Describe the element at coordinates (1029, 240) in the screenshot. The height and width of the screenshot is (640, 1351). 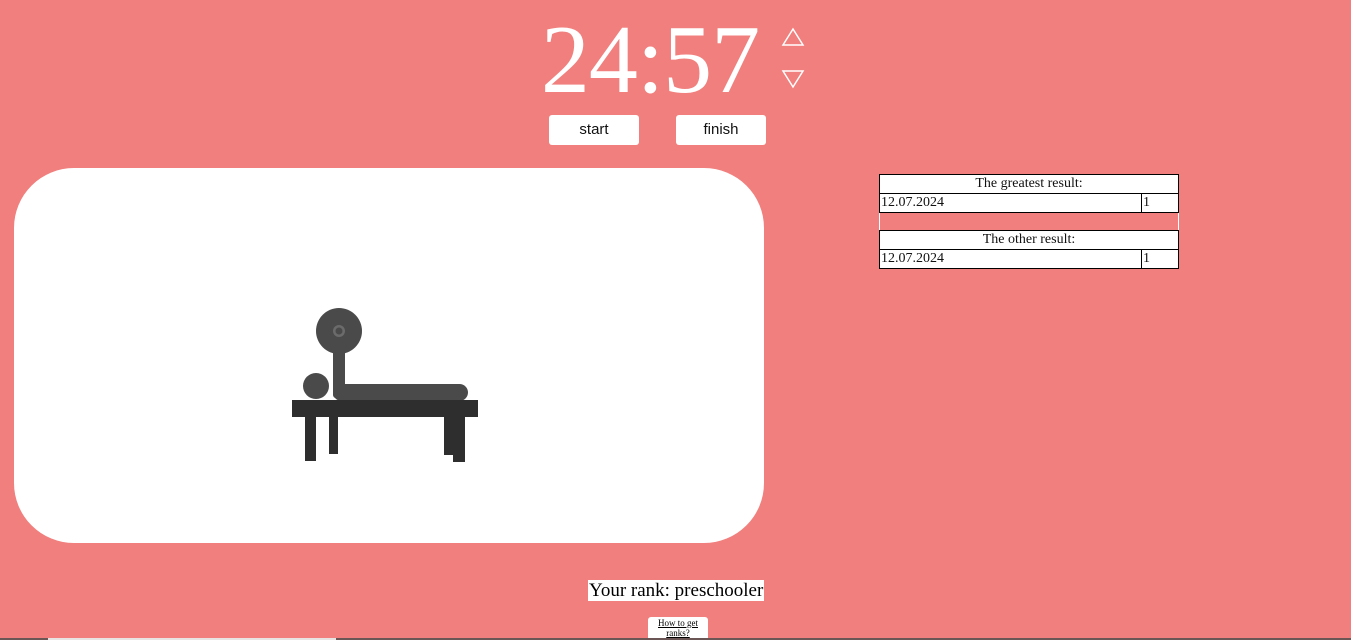
I see `other-result-heading: The other result:` at that location.